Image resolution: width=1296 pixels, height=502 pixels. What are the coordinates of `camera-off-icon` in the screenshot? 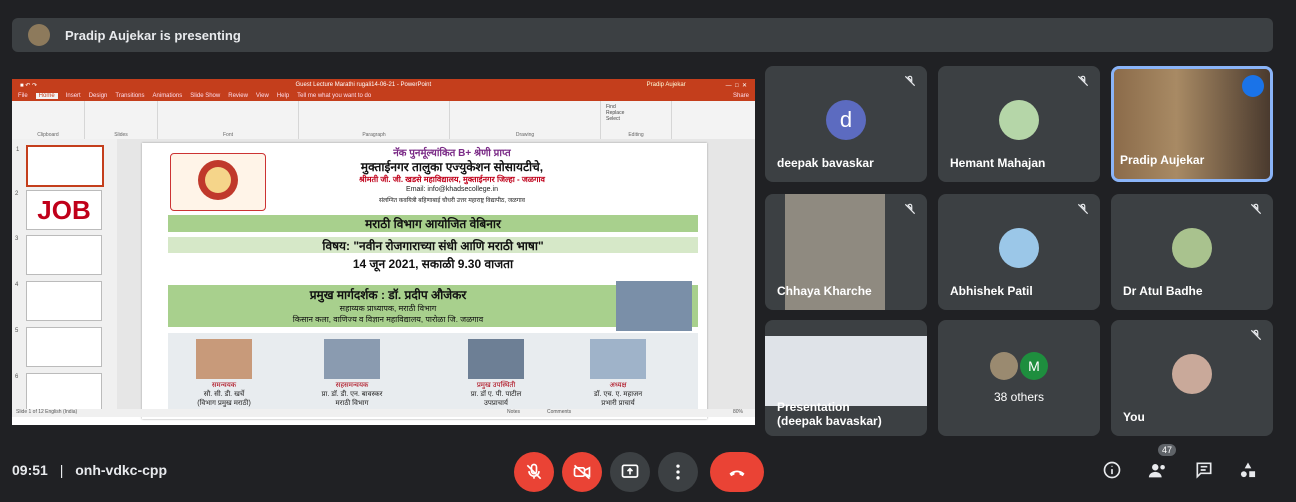 It's located at (582, 472).